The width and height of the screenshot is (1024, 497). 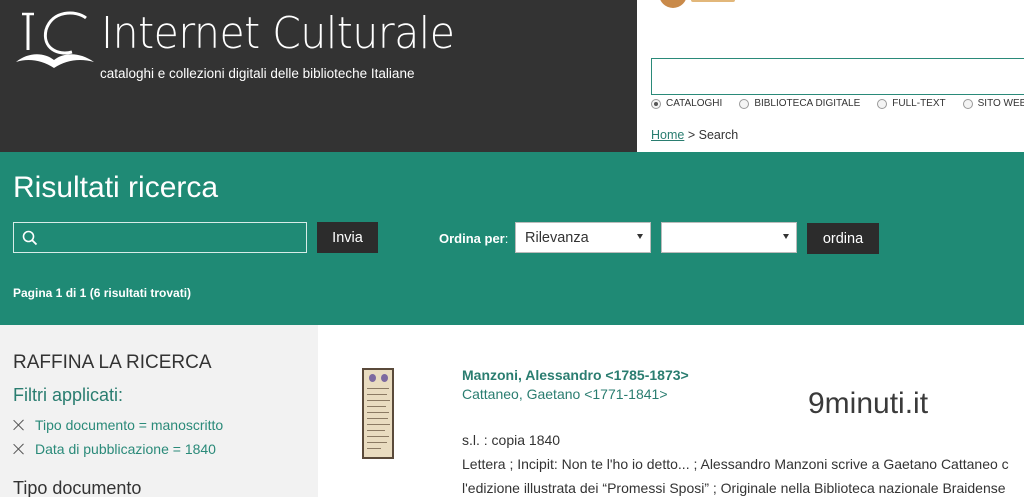 What do you see at coordinates (77, 487) in the screenshot?
I see `facet-title-tipo-documento: Tipo documento` at bounding box center [77, 487].